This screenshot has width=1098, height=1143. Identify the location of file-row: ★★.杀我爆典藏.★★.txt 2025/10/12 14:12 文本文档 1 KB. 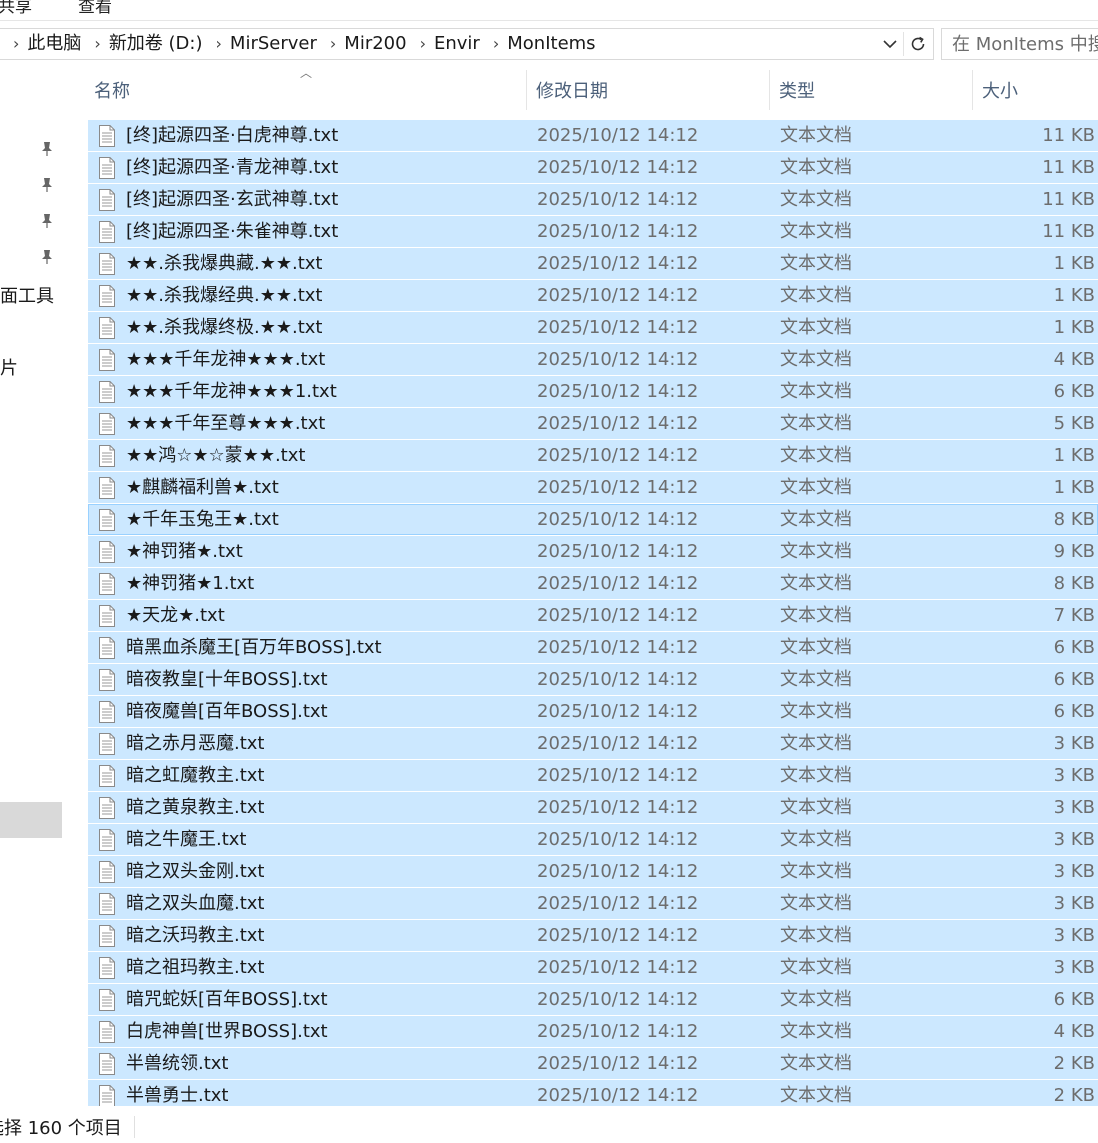
(593, 263).